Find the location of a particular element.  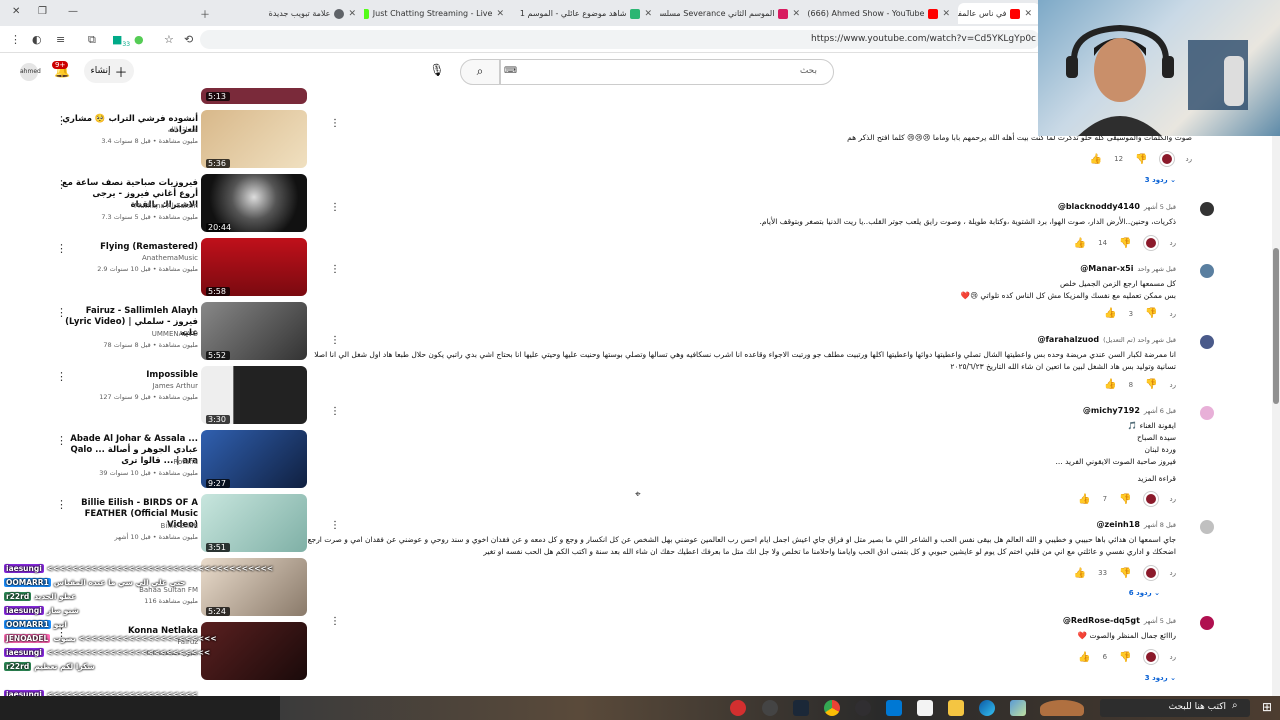

tab-kick-stream: Just Chatting Streaming - Live ✕ is located at coordinates (438, 13).